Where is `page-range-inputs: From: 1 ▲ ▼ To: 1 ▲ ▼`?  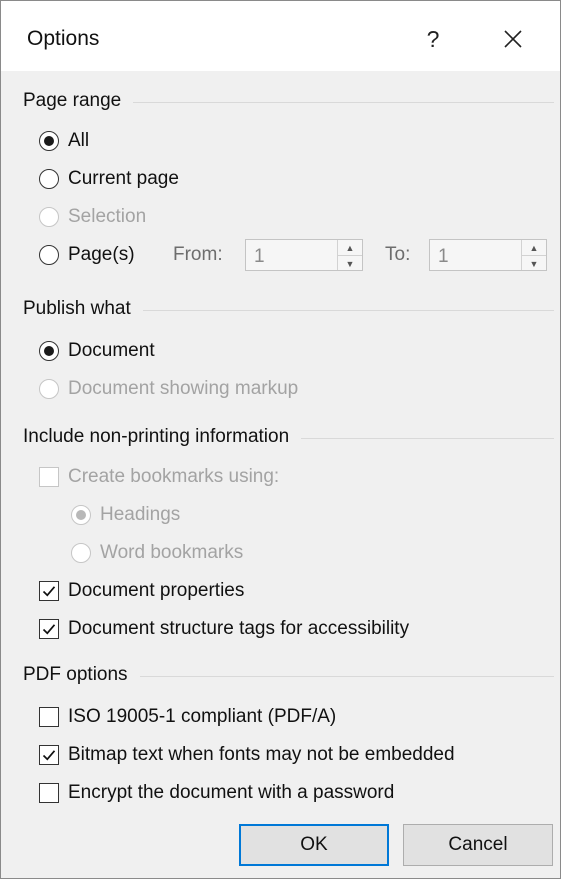 page-range-inputs: From: 1 ▲ ▼ To: 1 ▲ ▼ is located at coordinates (280, 257).